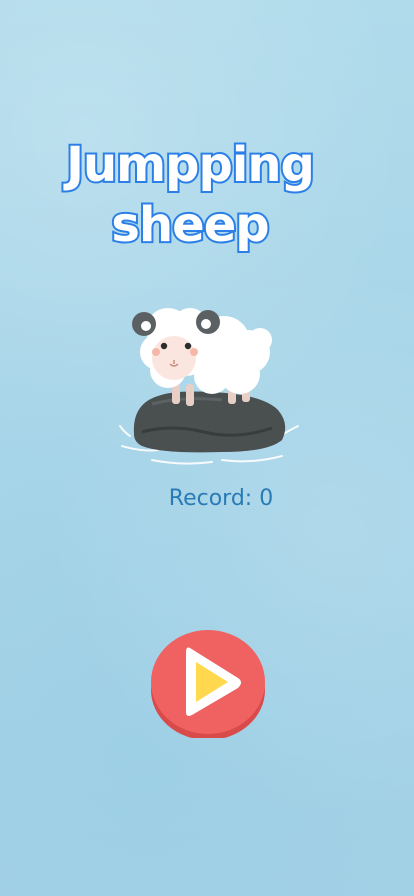 Image resolution: width=414 pixels, height=896 pixels. Describe the element at coordinates (190, 165) in the screenshot. I see `game-title-line-1: Jumpping` at that location.